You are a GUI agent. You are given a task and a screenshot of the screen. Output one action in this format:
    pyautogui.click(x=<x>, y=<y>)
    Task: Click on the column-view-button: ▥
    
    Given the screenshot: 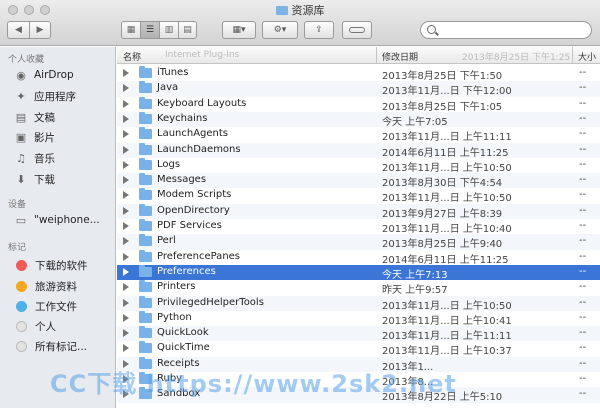 What is the action you would take?
    pyautogui.click(x=168, y=30)
    